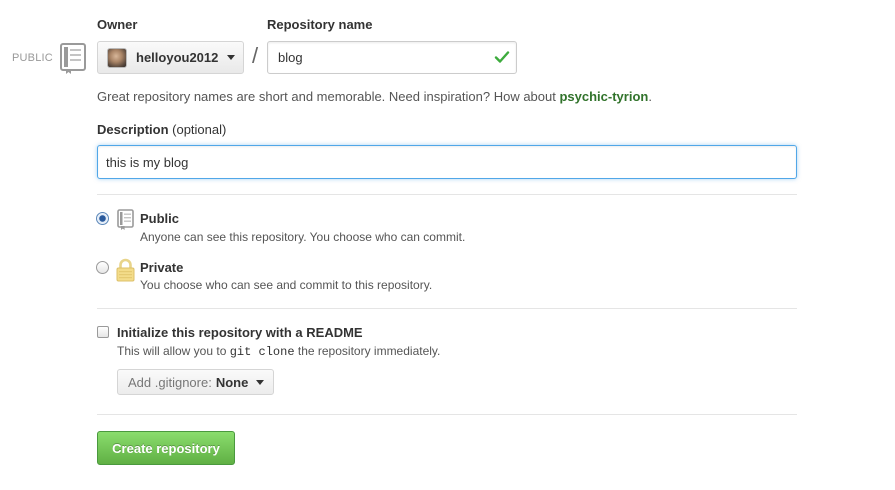 The height and width of the screenshot is (490, 895). I want to click on check-icon, so click(502, 57).